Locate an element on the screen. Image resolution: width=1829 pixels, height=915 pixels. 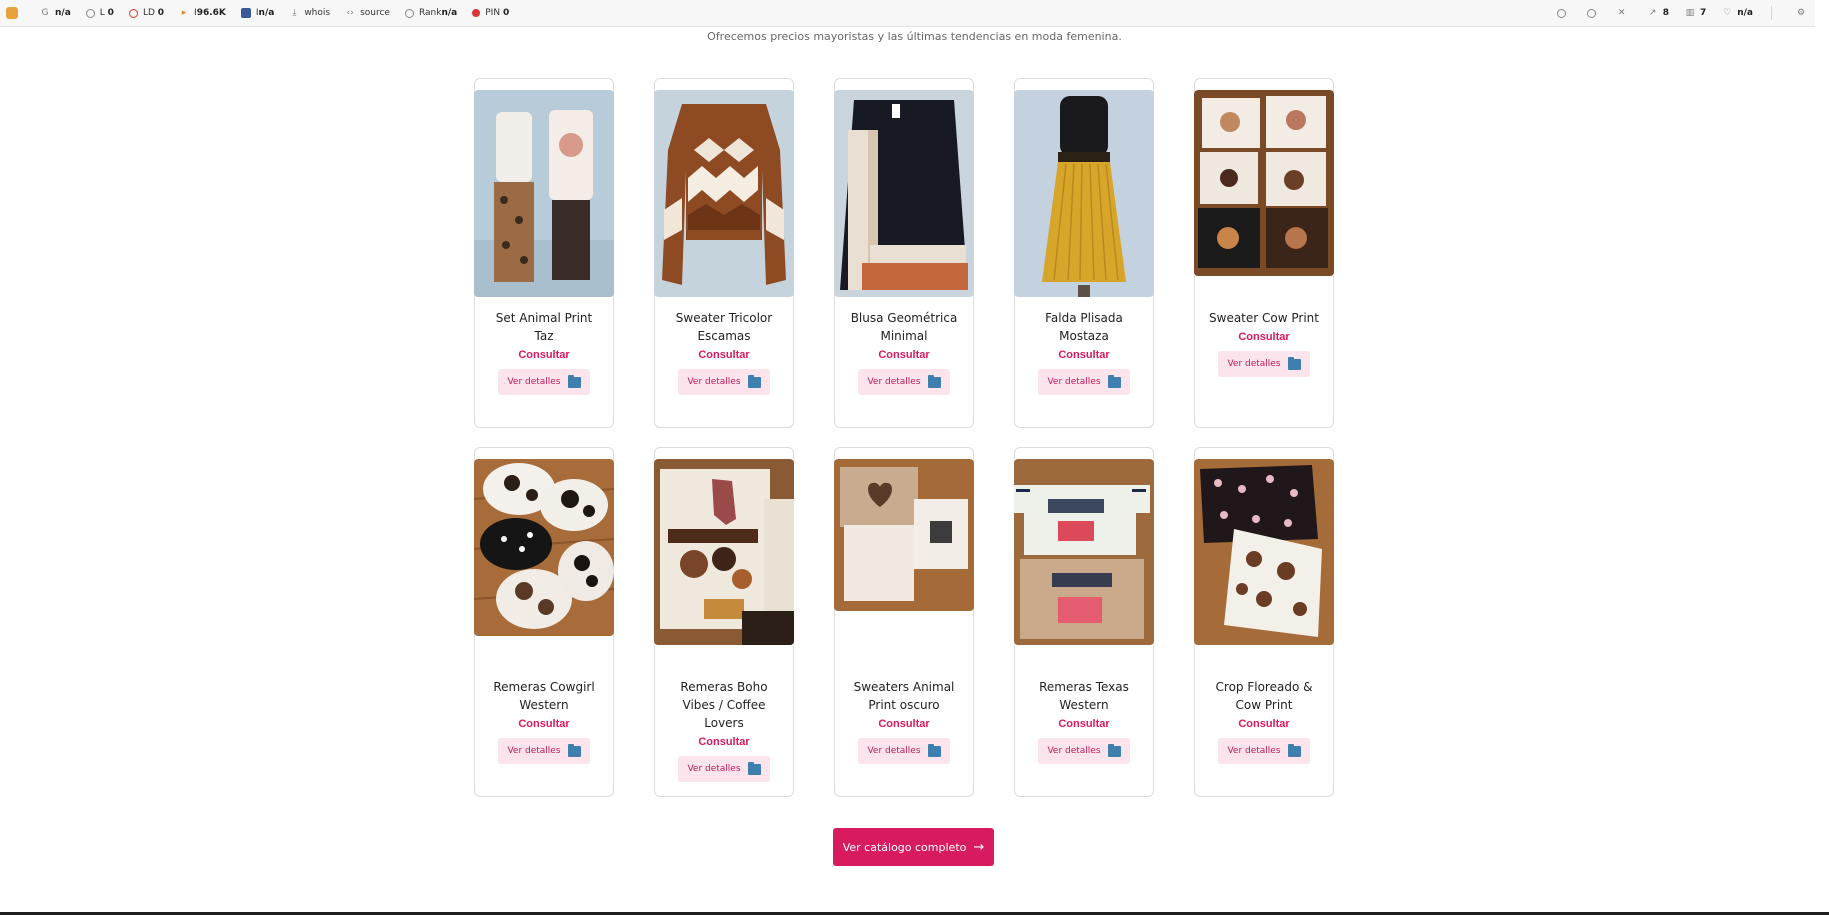
toolbar-settings: ⚙ is located at coordinates (1803, 13).